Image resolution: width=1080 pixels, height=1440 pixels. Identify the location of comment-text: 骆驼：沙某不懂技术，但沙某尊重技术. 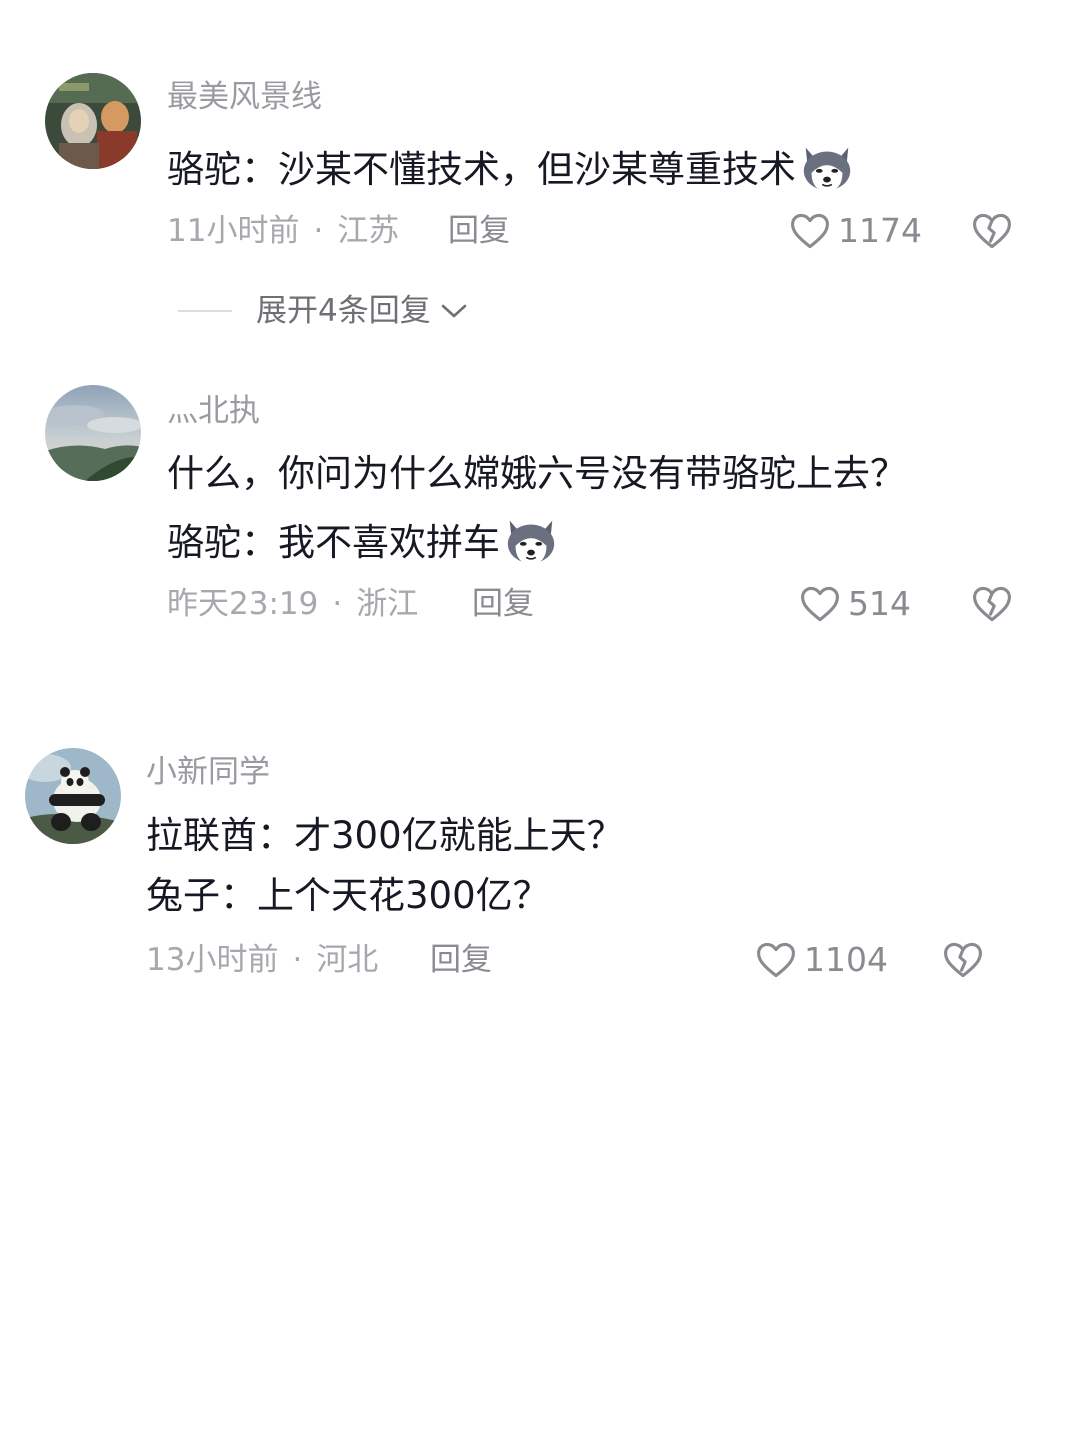
(511, 167).